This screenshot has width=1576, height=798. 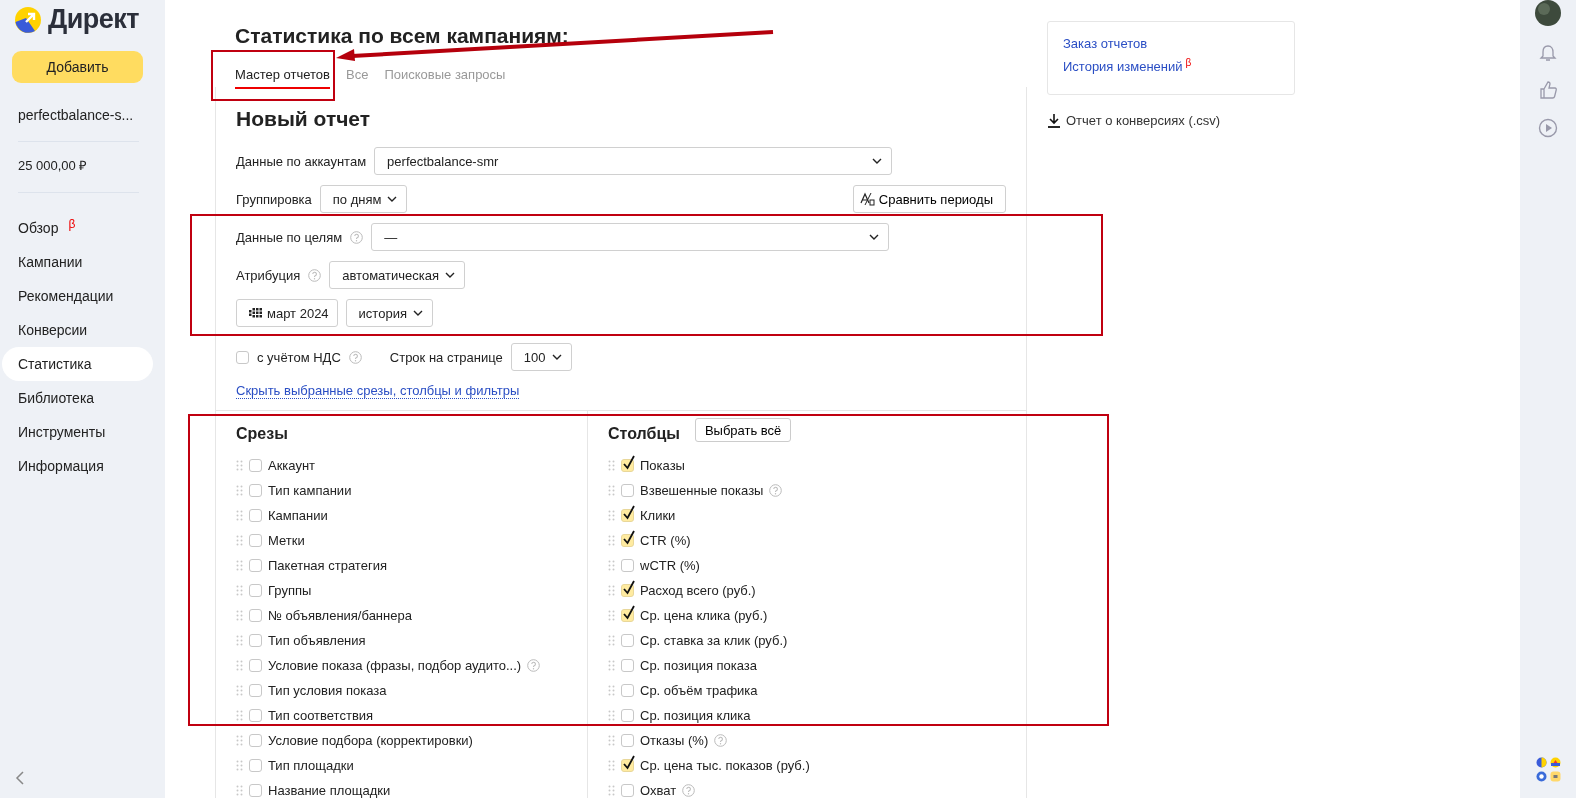 I want to click on checkbox-label: Ср. позиция показа, so click(x=699, y=665).